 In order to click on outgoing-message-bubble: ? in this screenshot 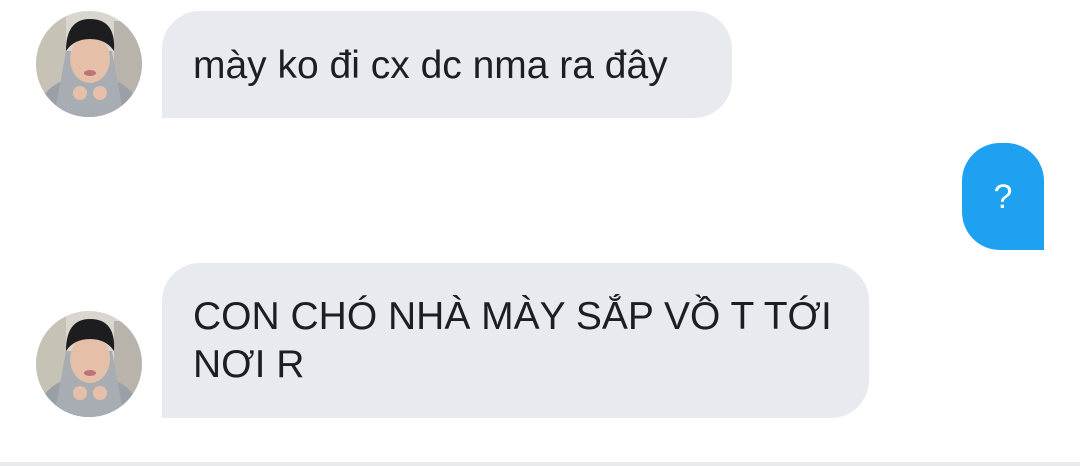, I will do `click(1003, 196)`.